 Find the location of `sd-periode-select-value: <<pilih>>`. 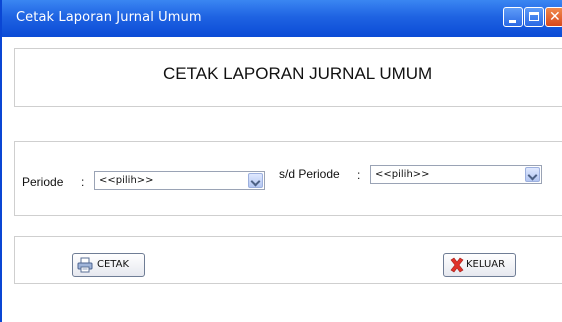

sd-periode-select-value: <<pilih>> is located at coordinates (402, 174).